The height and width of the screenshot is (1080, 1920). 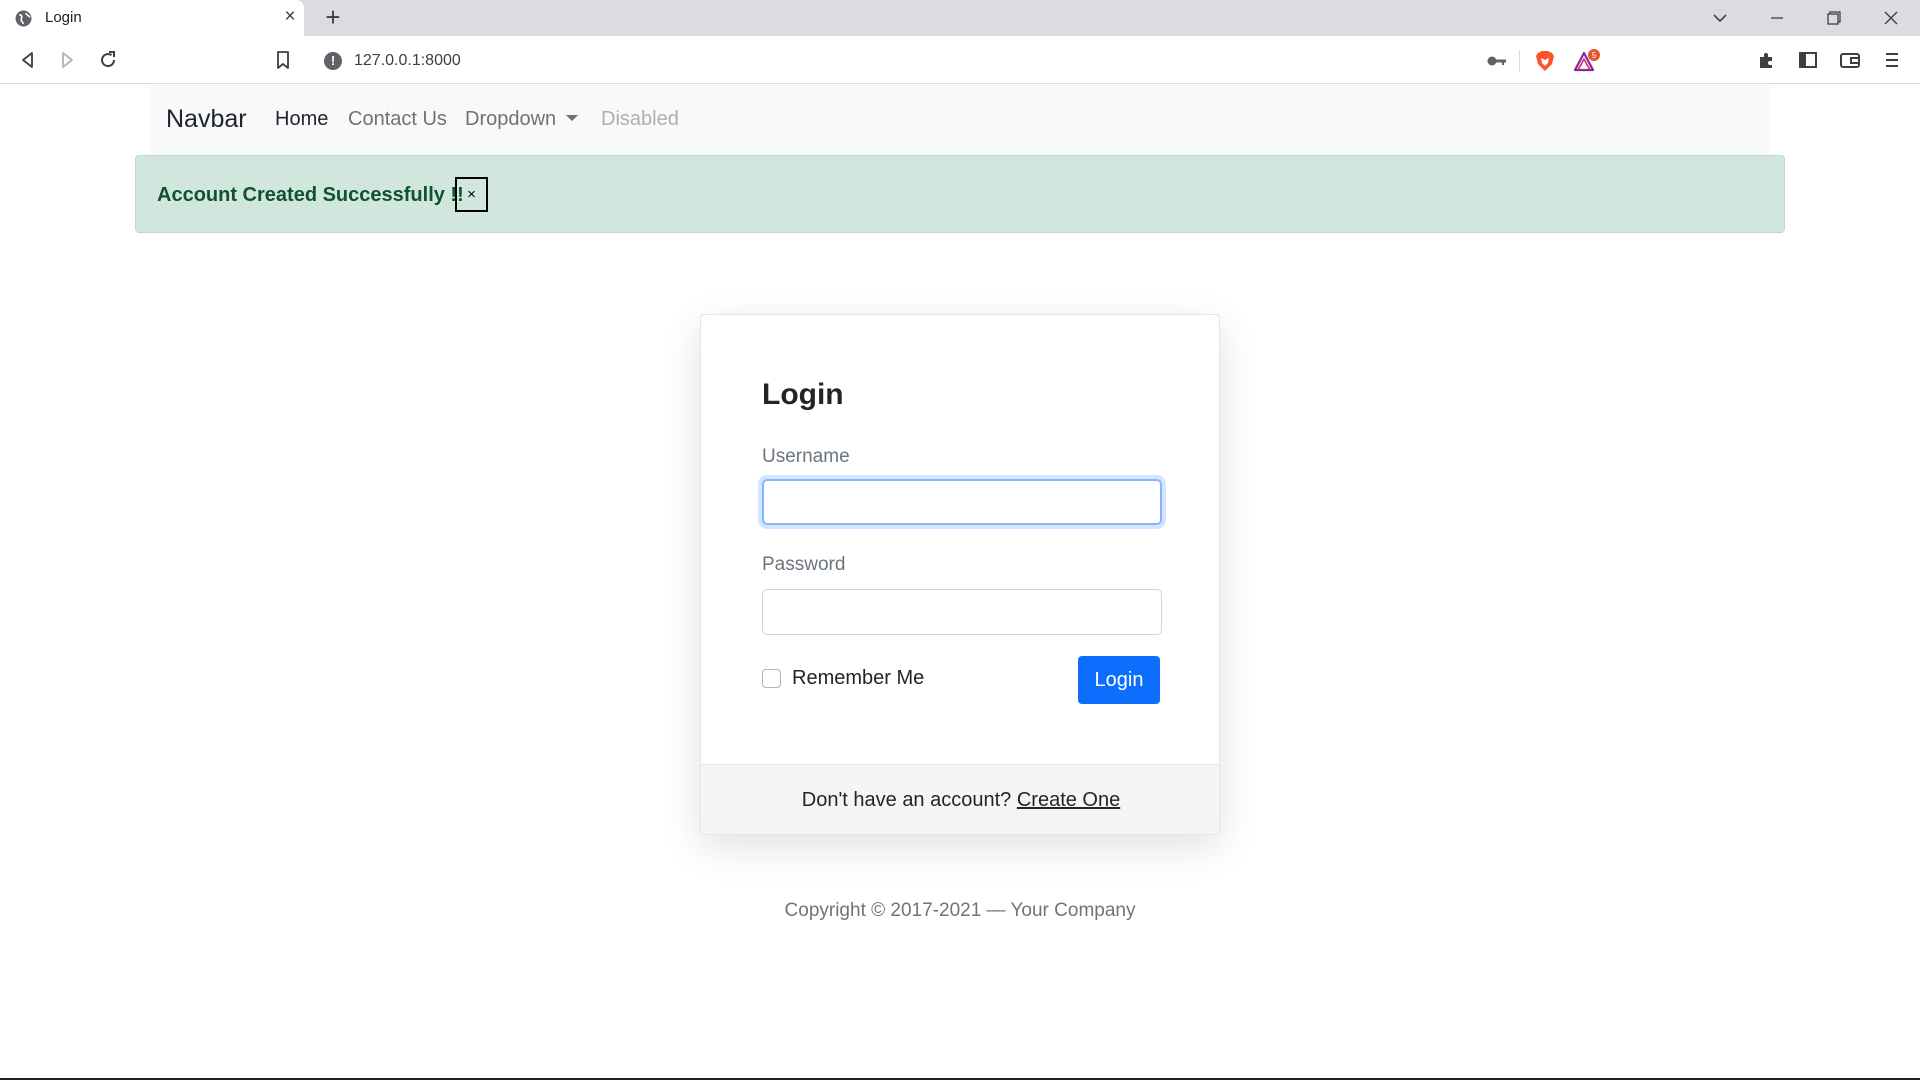 I want to click on tab-search-chevron-icon, so click(x=1720, y=18).